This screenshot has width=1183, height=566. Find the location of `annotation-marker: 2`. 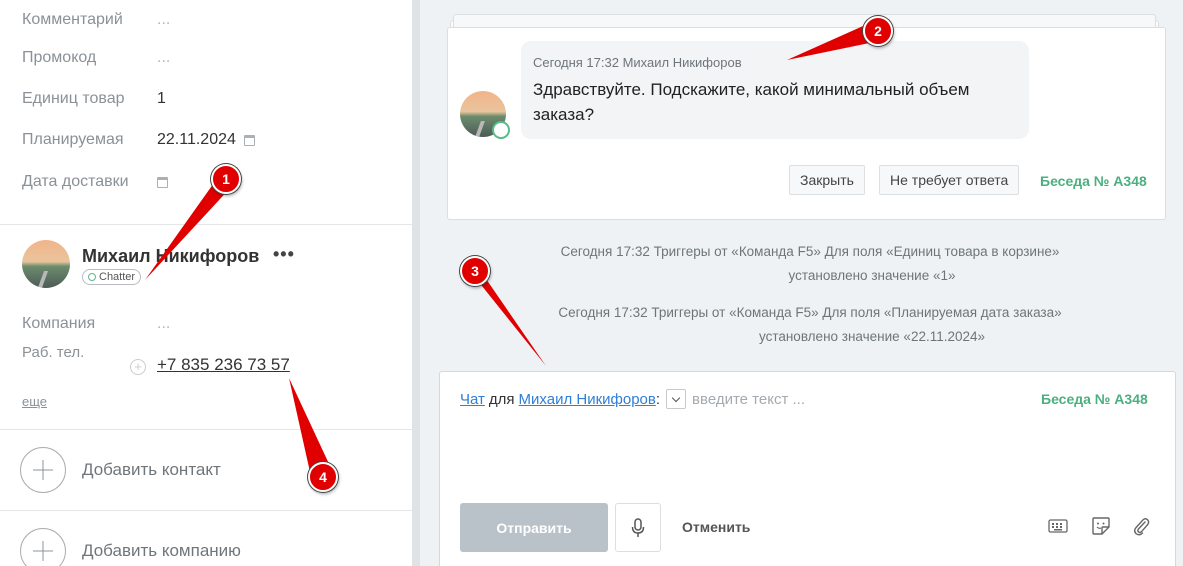

annotation-marker: 2 is located at coordinates (878, 31).